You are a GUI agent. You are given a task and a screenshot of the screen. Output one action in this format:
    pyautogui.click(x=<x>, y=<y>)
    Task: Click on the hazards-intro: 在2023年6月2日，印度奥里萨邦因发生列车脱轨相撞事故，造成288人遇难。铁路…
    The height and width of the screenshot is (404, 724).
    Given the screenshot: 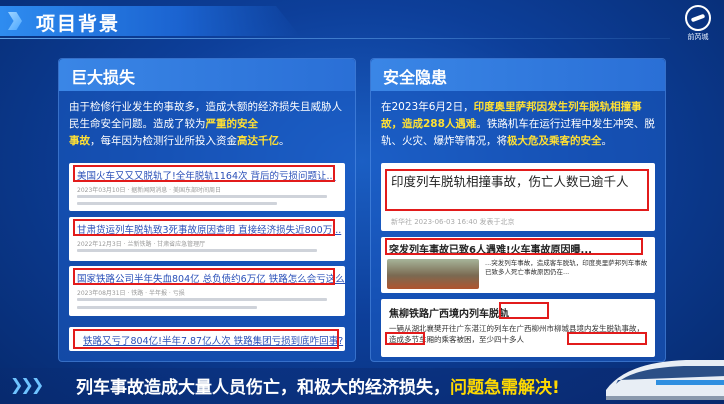 What is the action you would take?
    pyautogui.click(x=521, y=124)
    